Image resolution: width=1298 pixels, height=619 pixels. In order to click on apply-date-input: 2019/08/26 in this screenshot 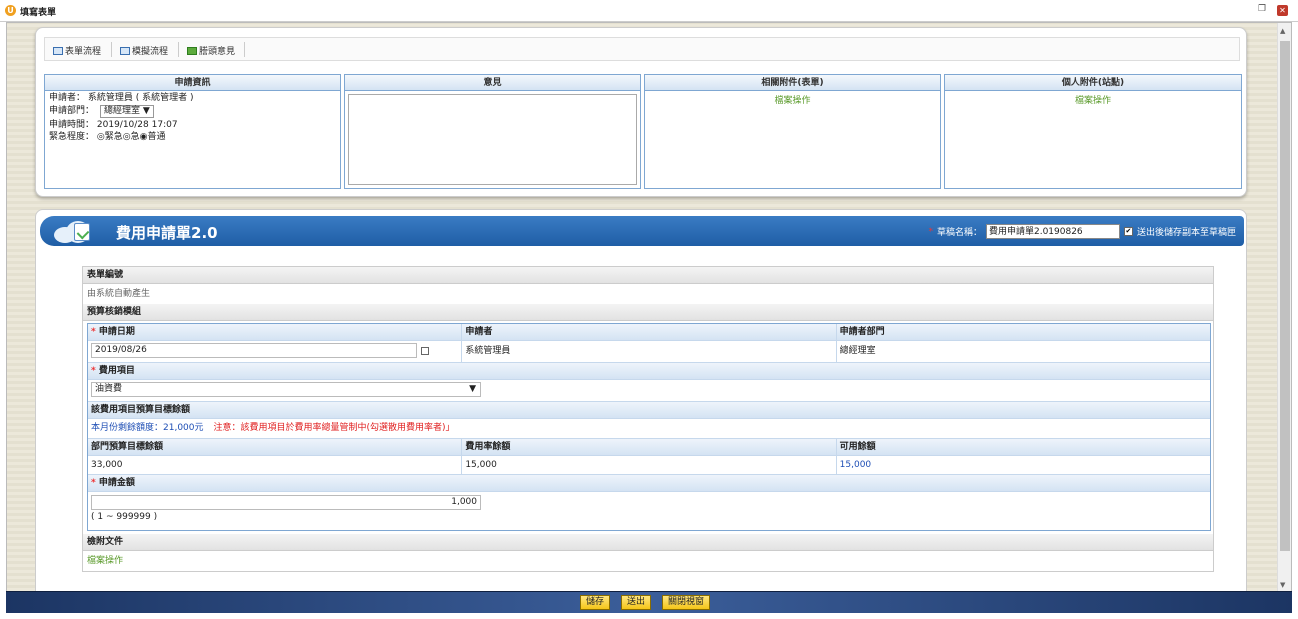, I will do `click(254, 350)`.